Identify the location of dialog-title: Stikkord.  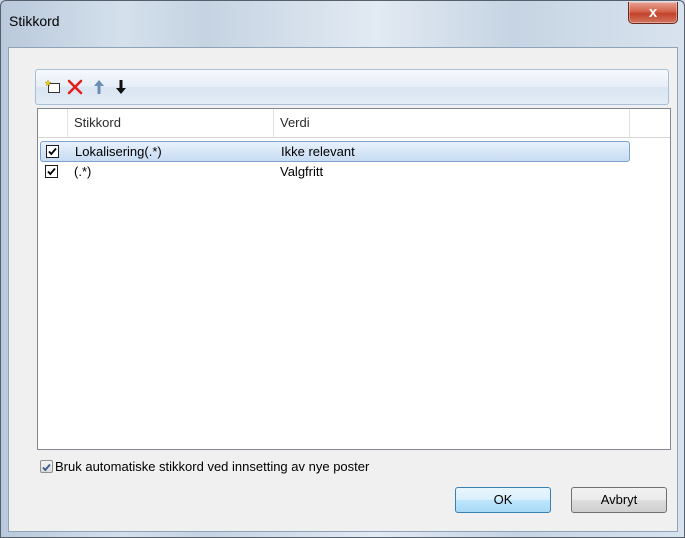
(34, 21).